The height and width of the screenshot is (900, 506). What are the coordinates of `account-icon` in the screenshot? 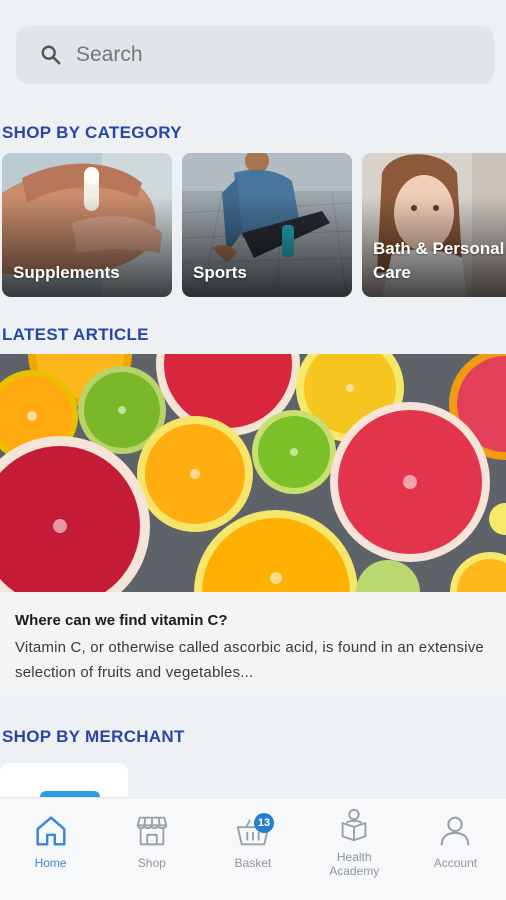 It's located at (455, 831).